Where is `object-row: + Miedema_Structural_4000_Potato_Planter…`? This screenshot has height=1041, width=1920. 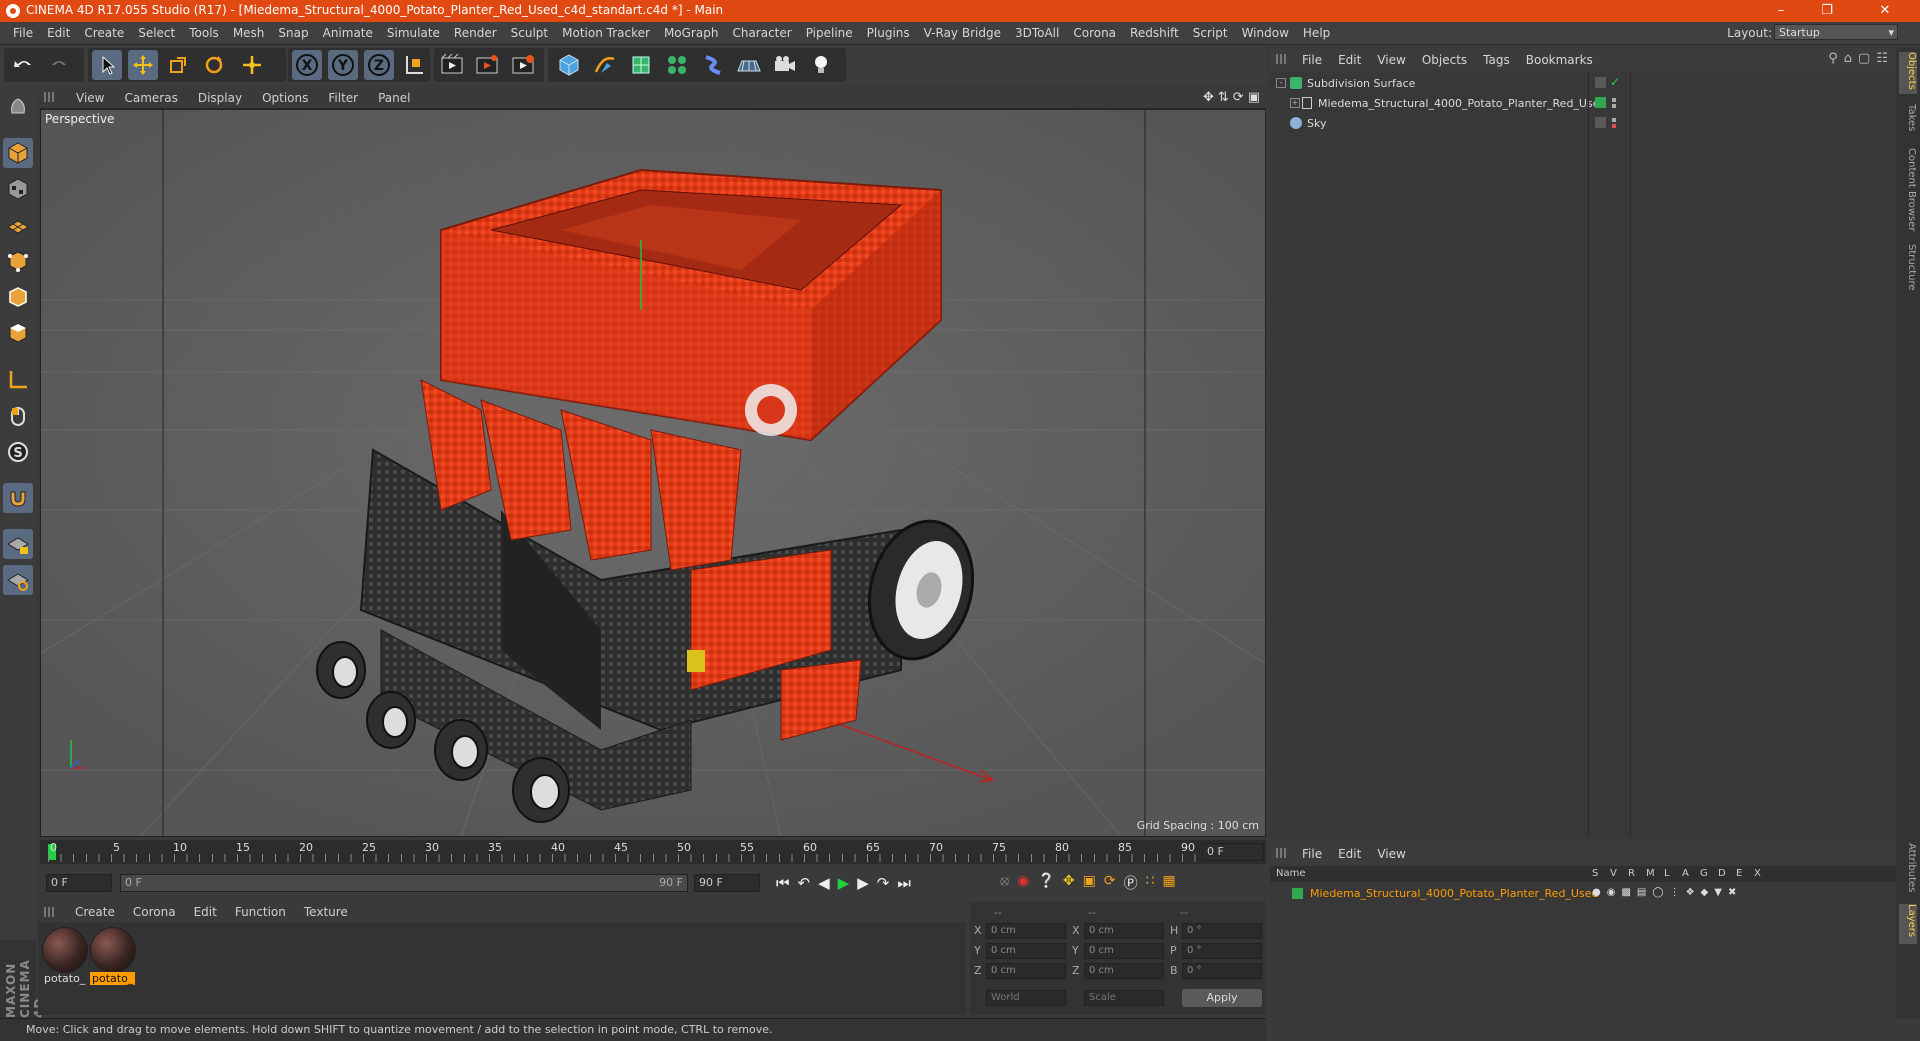 object-row: + Miedema_Structural_4000_Potato_Planter… is located at coordinates (1583, 103).